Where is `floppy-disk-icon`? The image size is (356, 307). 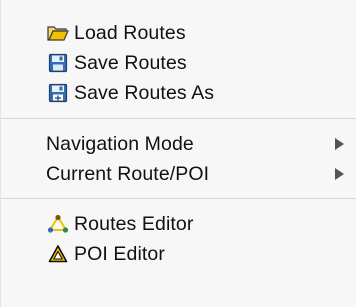 floppy-disk-icon is located at coordinates (58, 63).